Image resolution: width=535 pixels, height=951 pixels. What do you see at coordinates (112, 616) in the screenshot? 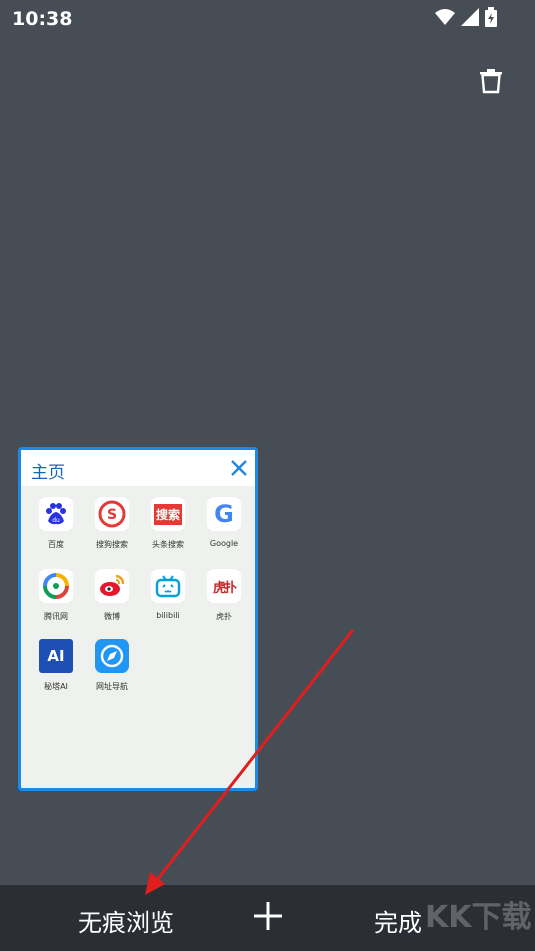
I see `shortcut-label: 微博` at bounding box center [112, 616].